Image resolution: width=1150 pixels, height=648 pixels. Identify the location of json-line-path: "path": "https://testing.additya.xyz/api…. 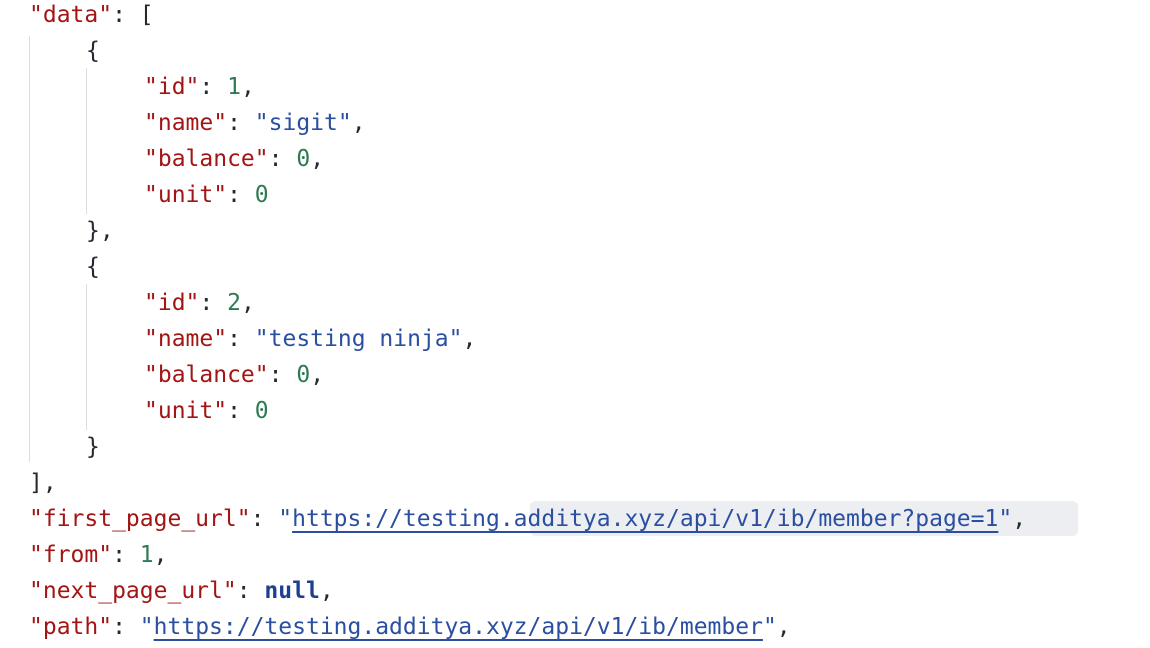
(410, 627).